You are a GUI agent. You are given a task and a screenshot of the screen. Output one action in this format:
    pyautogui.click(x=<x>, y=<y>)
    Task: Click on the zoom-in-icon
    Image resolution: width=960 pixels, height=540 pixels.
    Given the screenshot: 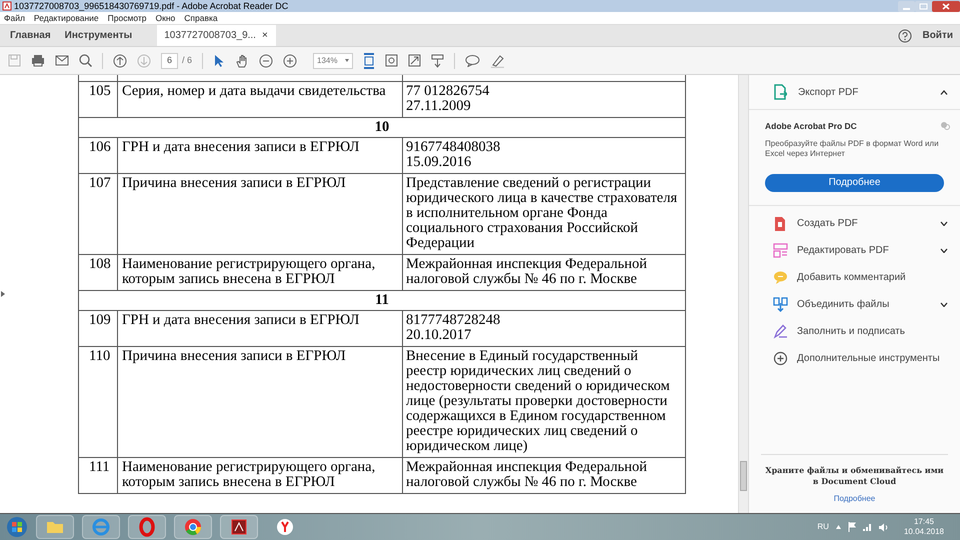 What is the action you would take?
    pyautogui.click(x=290, y=61)
    